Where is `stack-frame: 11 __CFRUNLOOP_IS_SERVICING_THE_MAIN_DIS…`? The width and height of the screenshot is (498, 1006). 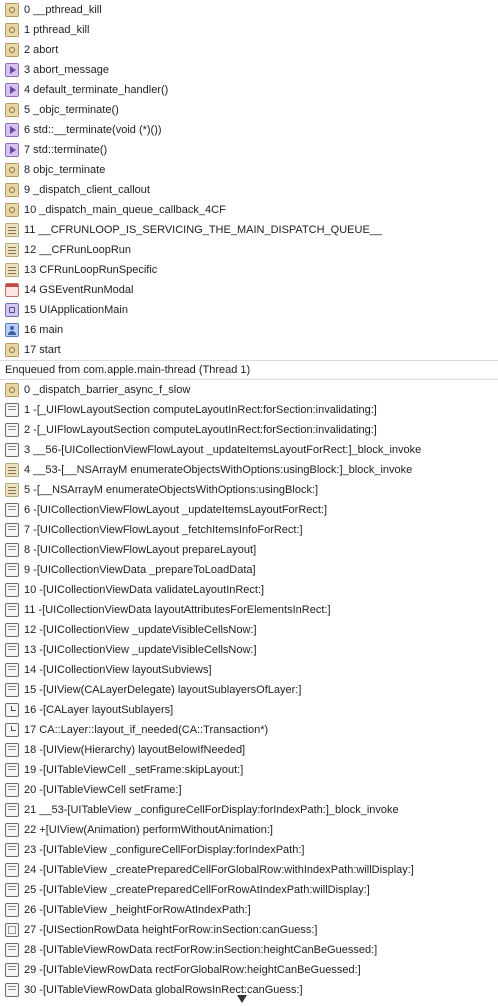
stack-frame: 11 __CFRUNLOOP_IS_SERVICING_THE_MAIN_DIS… is located at coordinates (249, 230).